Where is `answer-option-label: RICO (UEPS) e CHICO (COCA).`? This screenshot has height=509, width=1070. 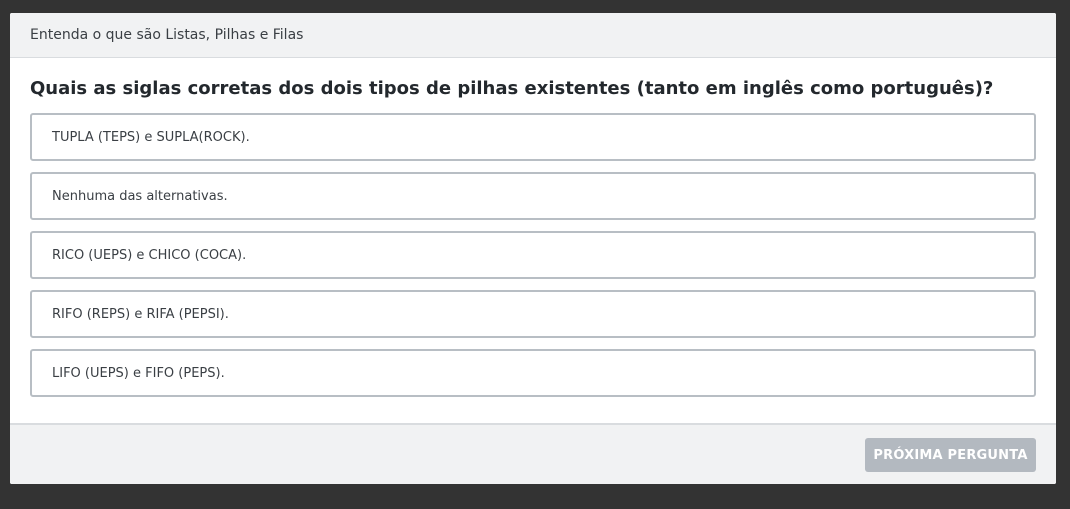
answer-option-label: RICO (UEPS) e CHICO (COCA). is located at coordinates (149, 255).